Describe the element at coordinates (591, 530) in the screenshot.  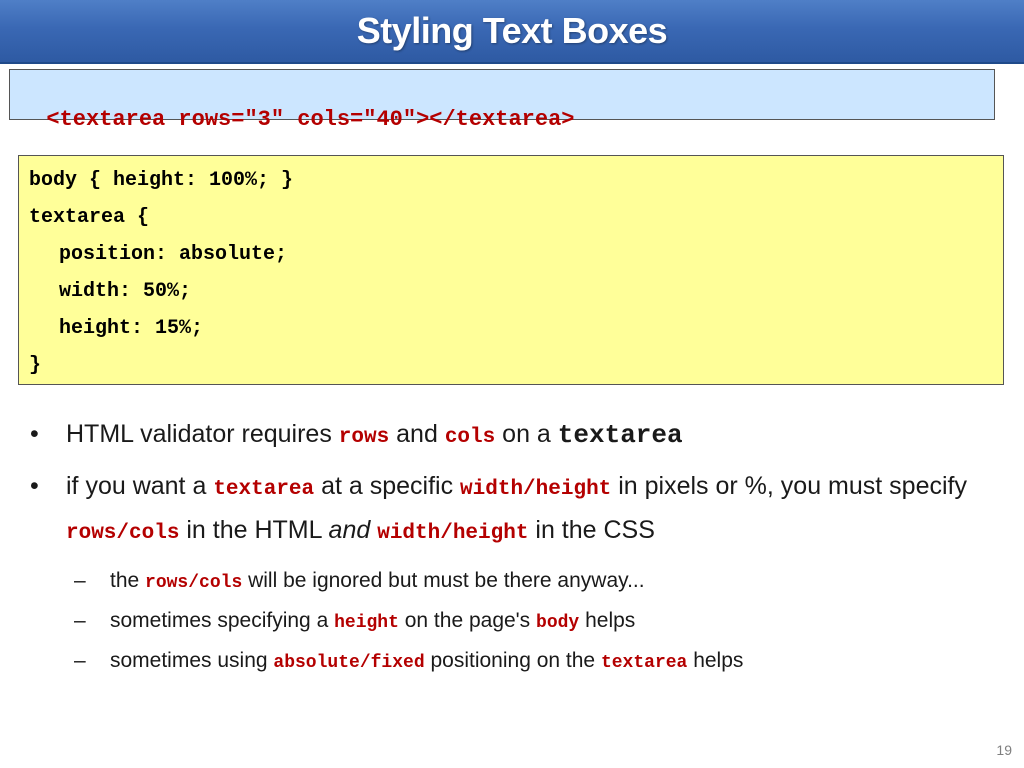
I see `bullet-text: in the CSS` at that location.